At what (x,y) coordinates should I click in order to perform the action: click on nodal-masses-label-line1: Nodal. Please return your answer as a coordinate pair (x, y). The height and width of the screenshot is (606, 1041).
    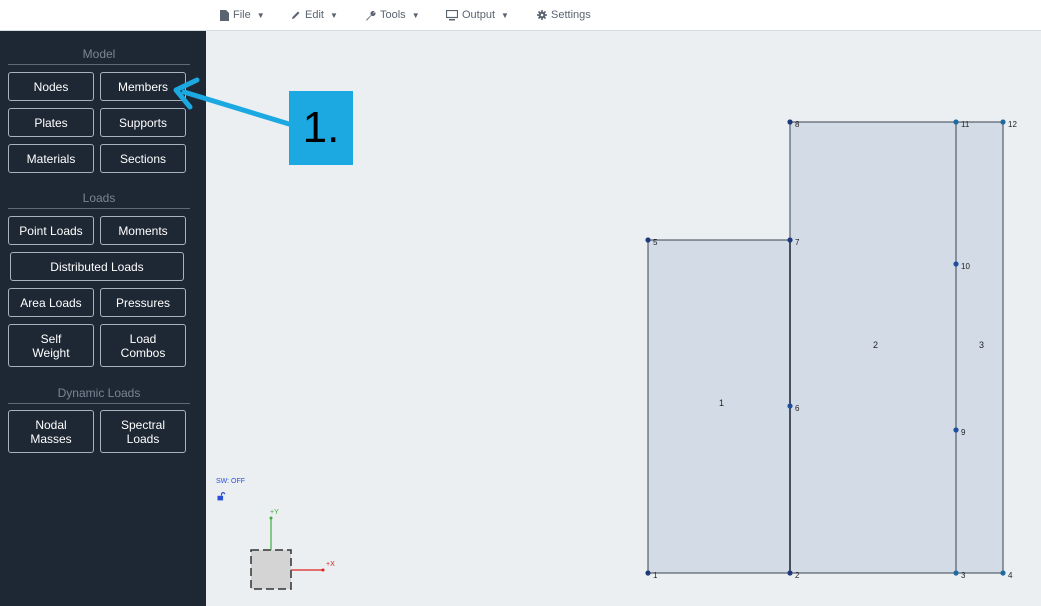
    Looking at the image, I should click on (51, 424).